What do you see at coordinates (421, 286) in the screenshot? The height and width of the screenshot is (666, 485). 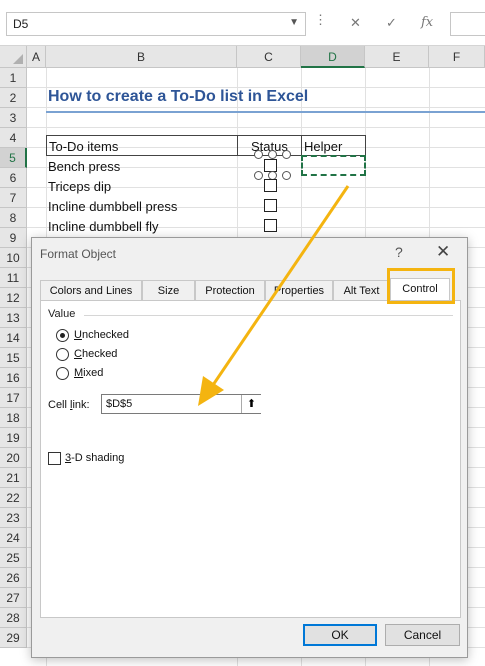 I see `control-tab-highlight` at bounding box center [421, 286].